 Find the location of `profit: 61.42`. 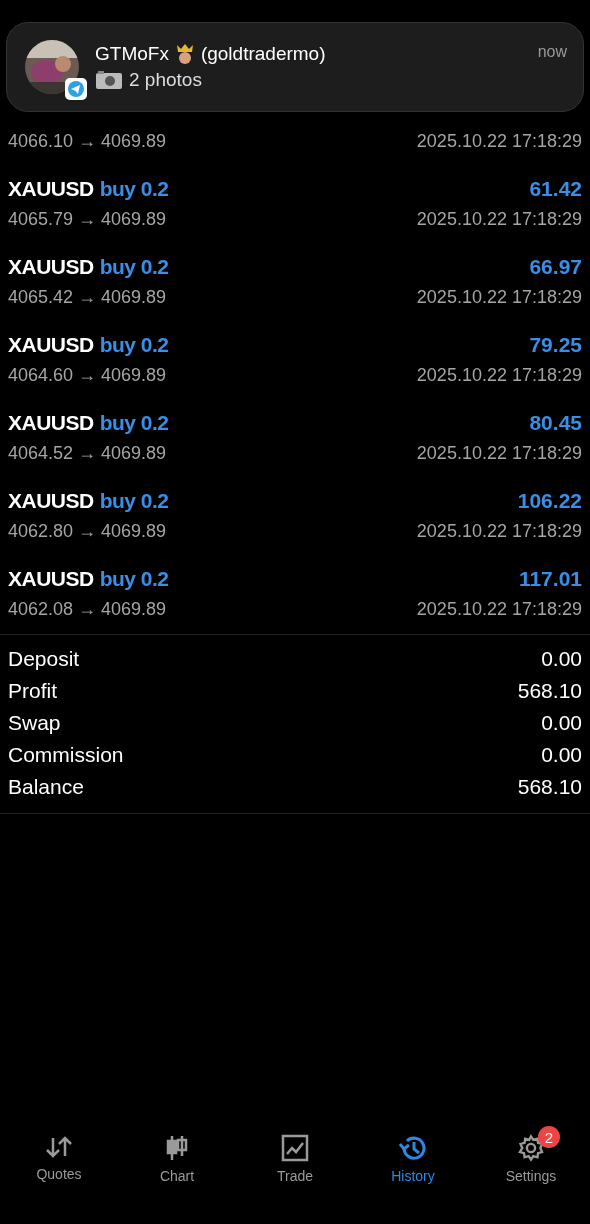

profit: 61.42 is located at coordinates (555, 189).